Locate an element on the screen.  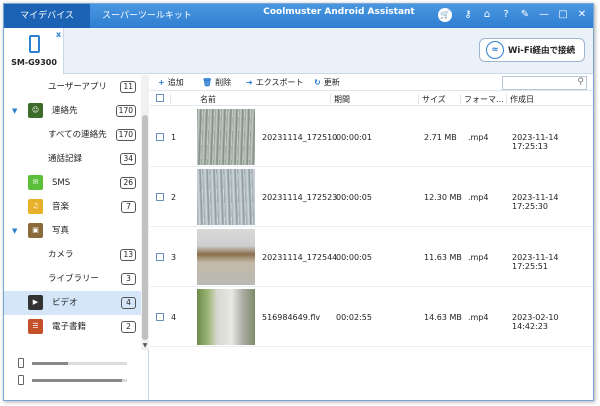
delete-button: 🗑 削除 is located at coordinates (216, 82).